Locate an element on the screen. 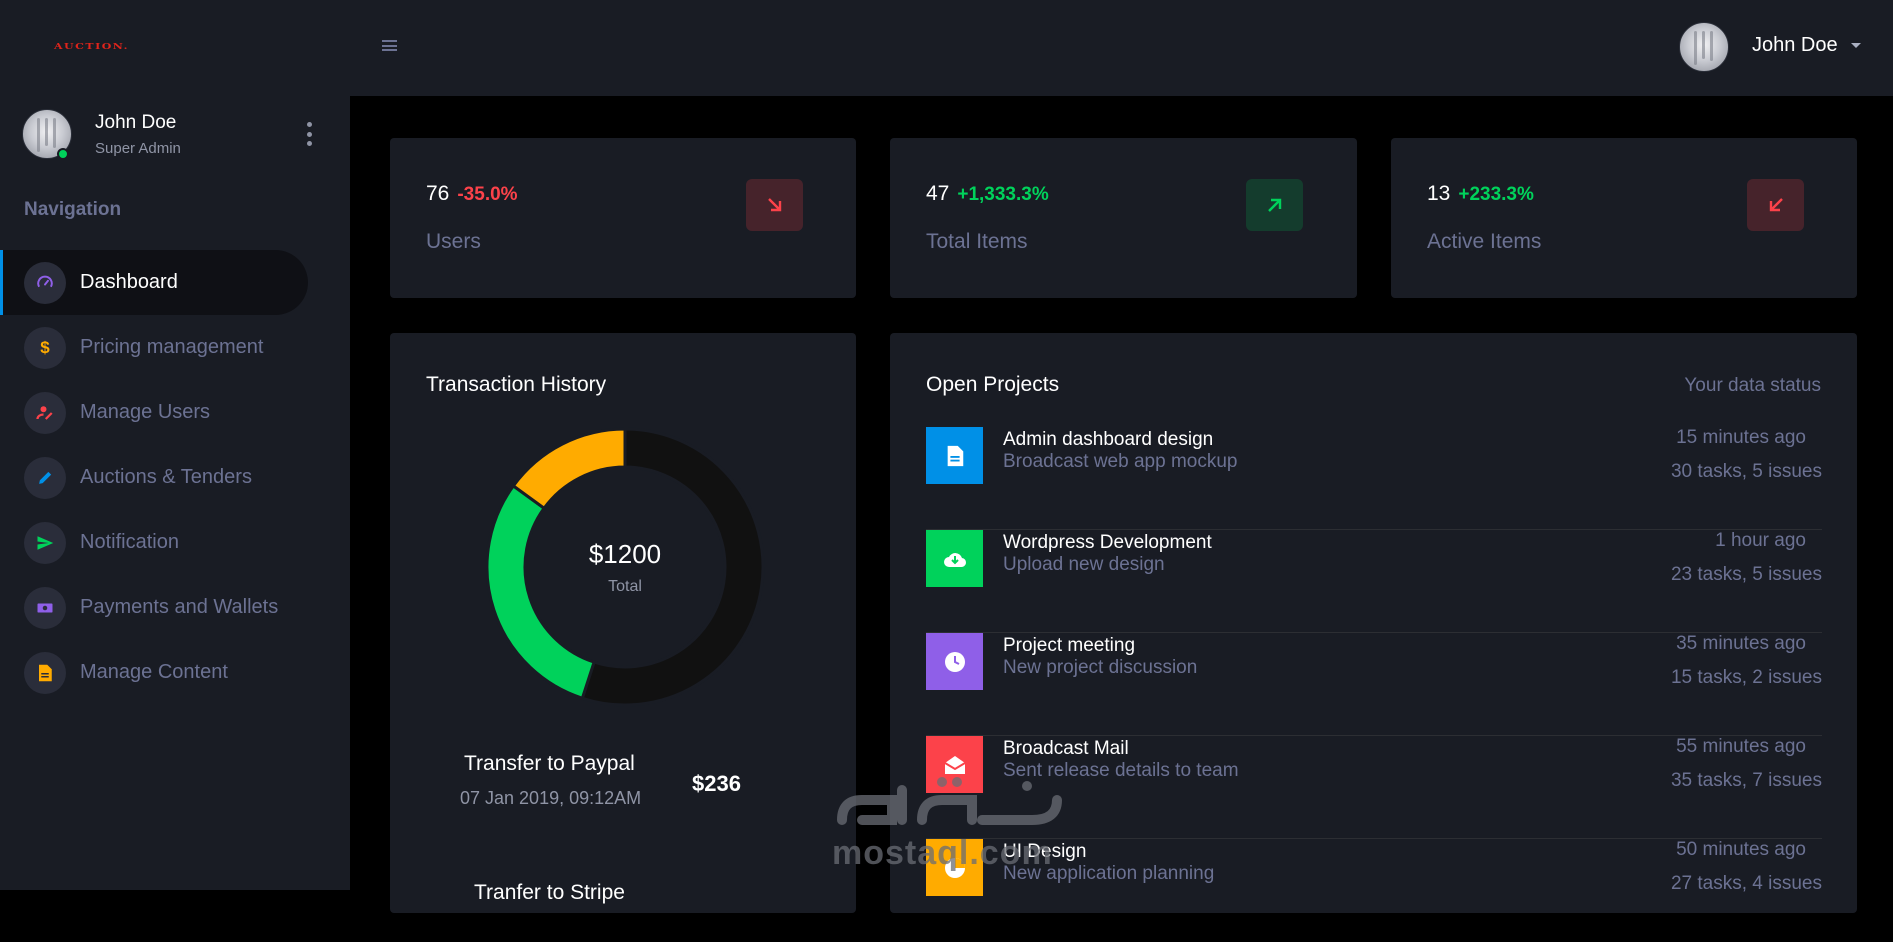  brand-logo: AUCTION. is located at coordinates (91, 46).